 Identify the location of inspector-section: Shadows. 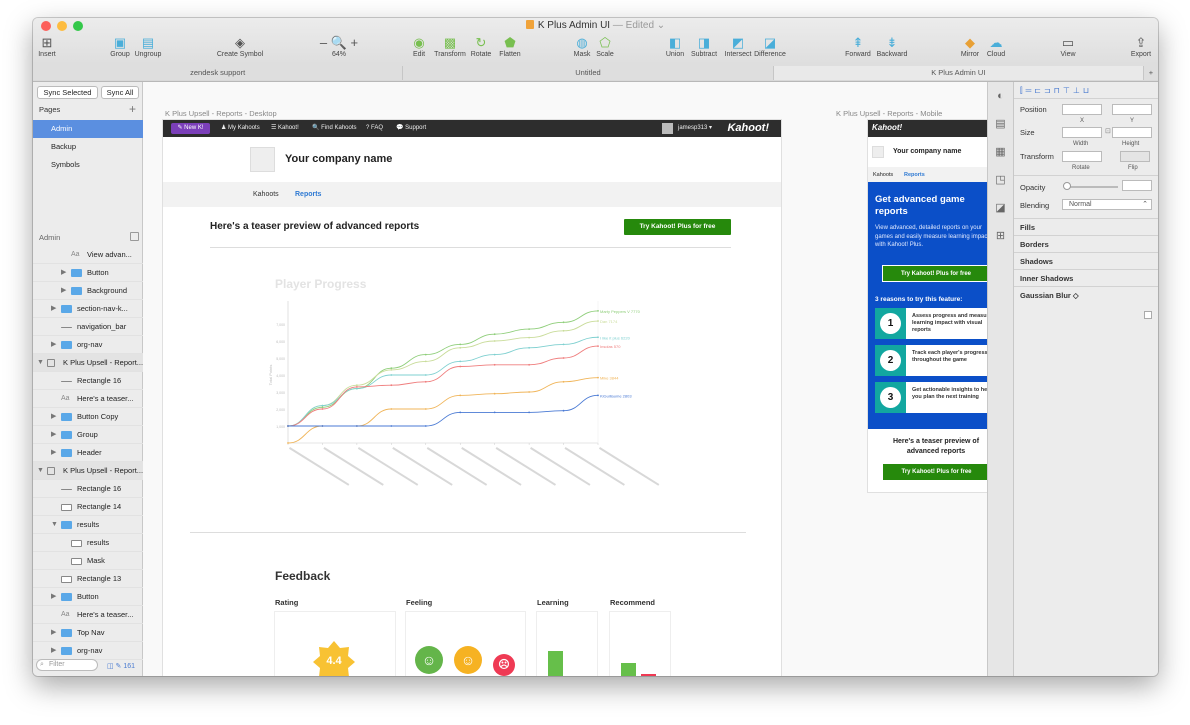
(1086, 260).